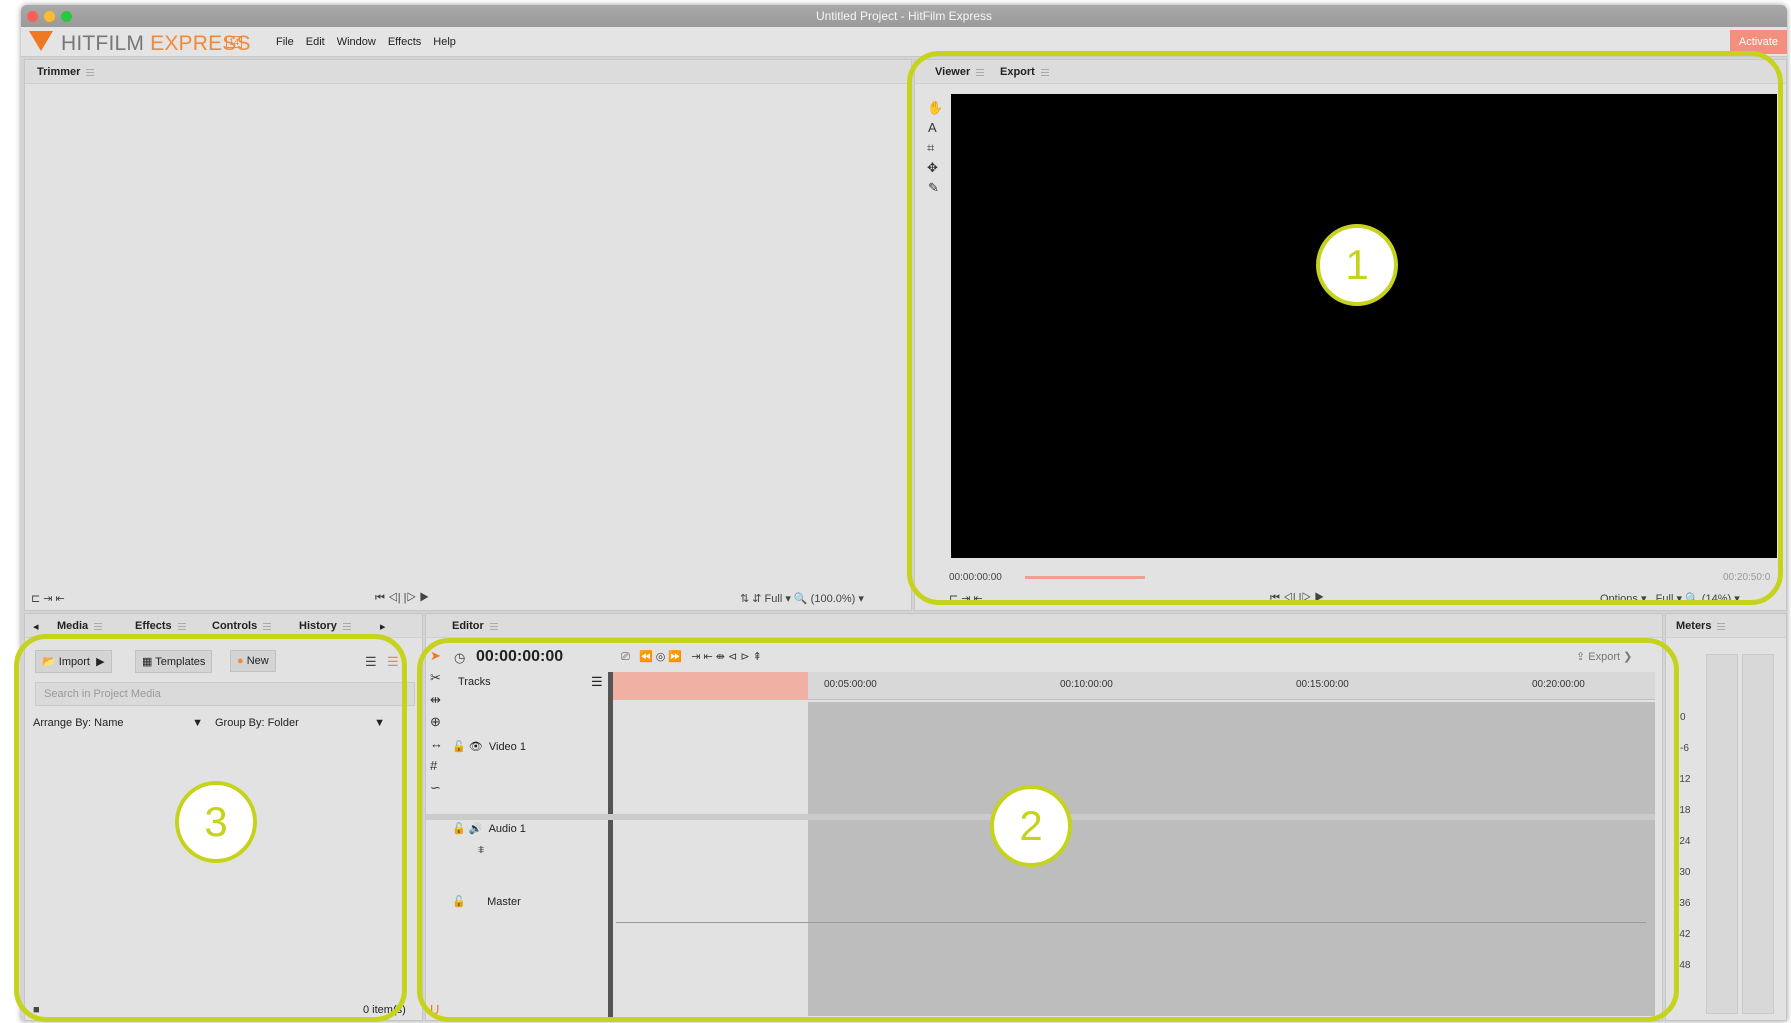  Describe the element at coordinates (1683, 717) in the screenshot. I see `meter-scale-0: 0` at that location.